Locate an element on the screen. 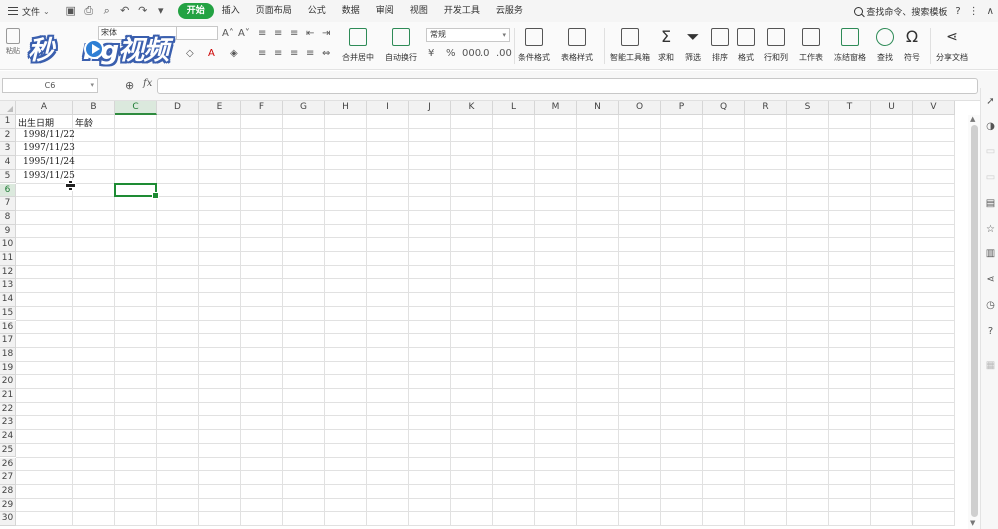 The image size is (998, 529). column-header-j: J is located at coordinates (430, 108).